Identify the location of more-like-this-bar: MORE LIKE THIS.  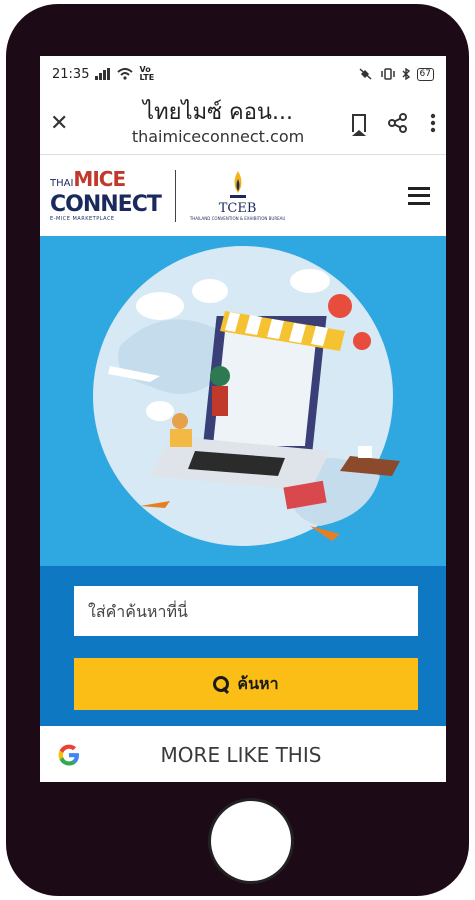
(243, 755).